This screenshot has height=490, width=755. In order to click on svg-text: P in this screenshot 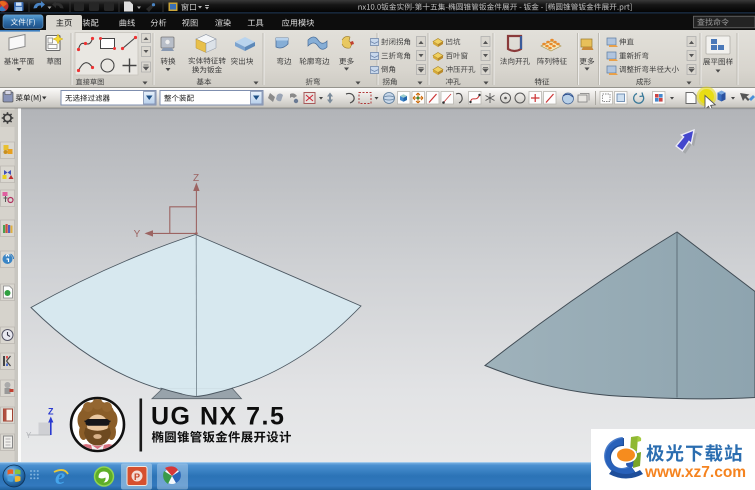, I will do `click(137, 477)`.